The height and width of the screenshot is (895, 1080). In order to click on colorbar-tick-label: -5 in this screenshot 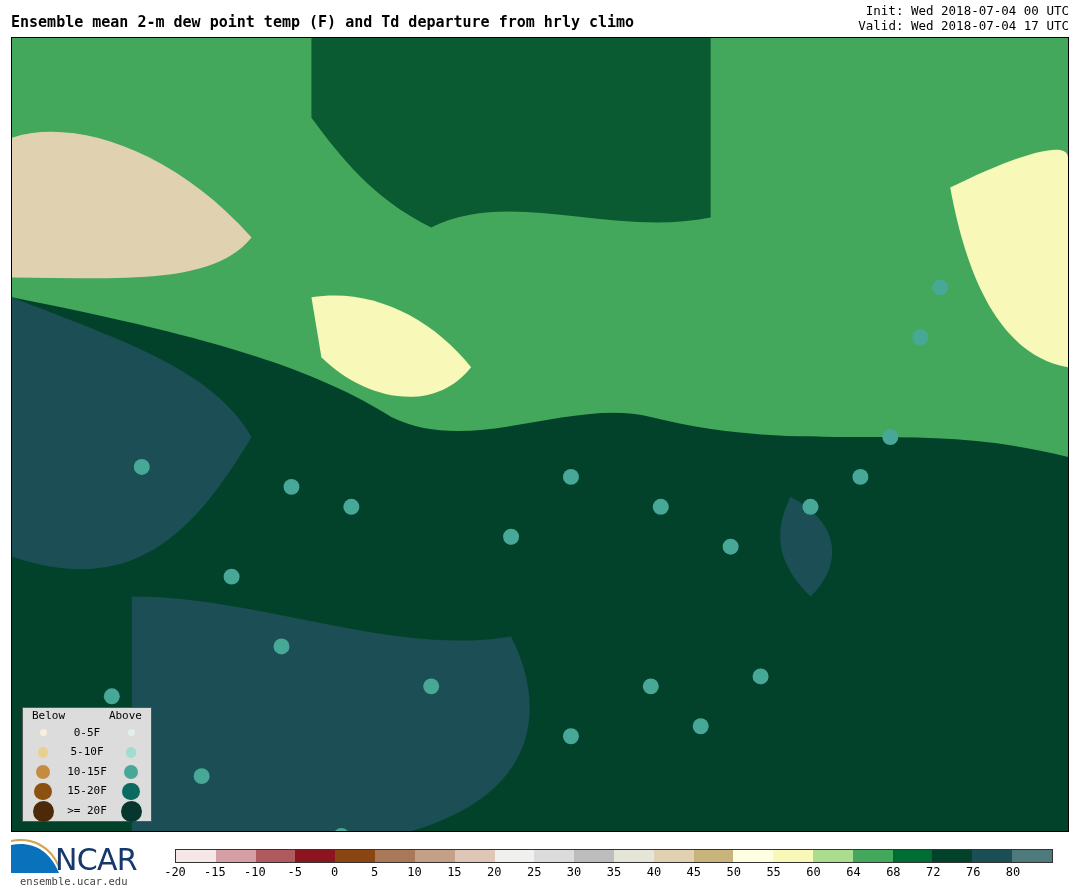, I will do `click(294, 872)`.